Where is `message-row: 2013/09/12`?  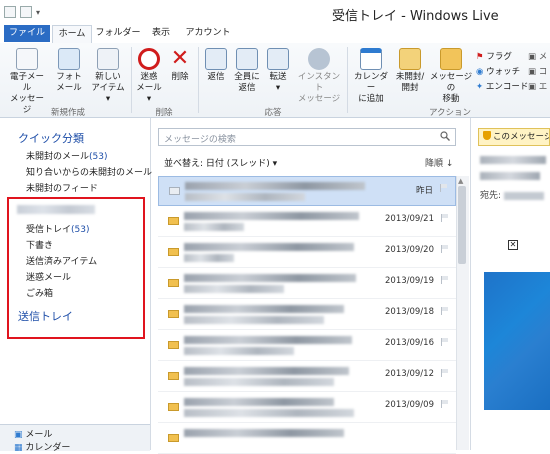 message-row: 2013/09/12 is located at coordinates (307, 377).